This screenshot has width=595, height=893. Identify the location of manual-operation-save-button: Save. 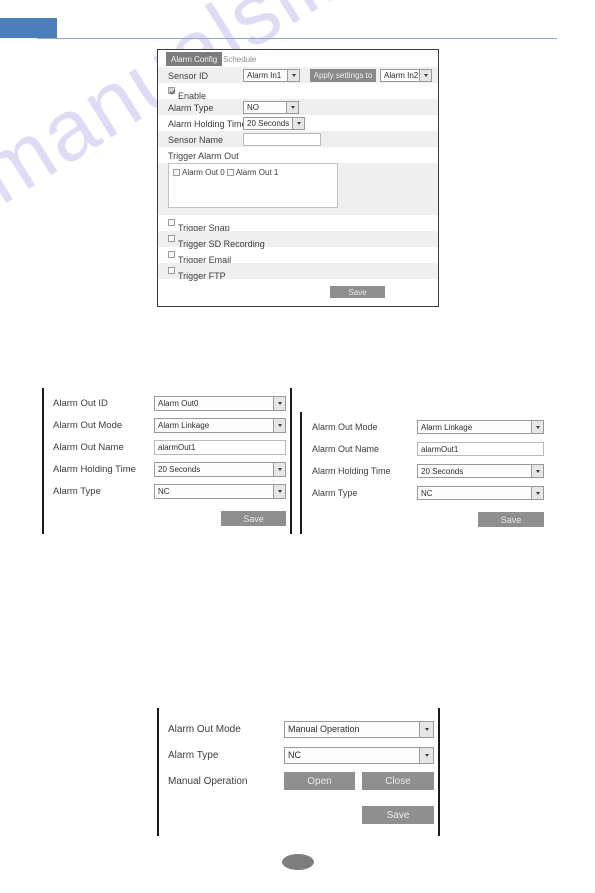
(398, 815).